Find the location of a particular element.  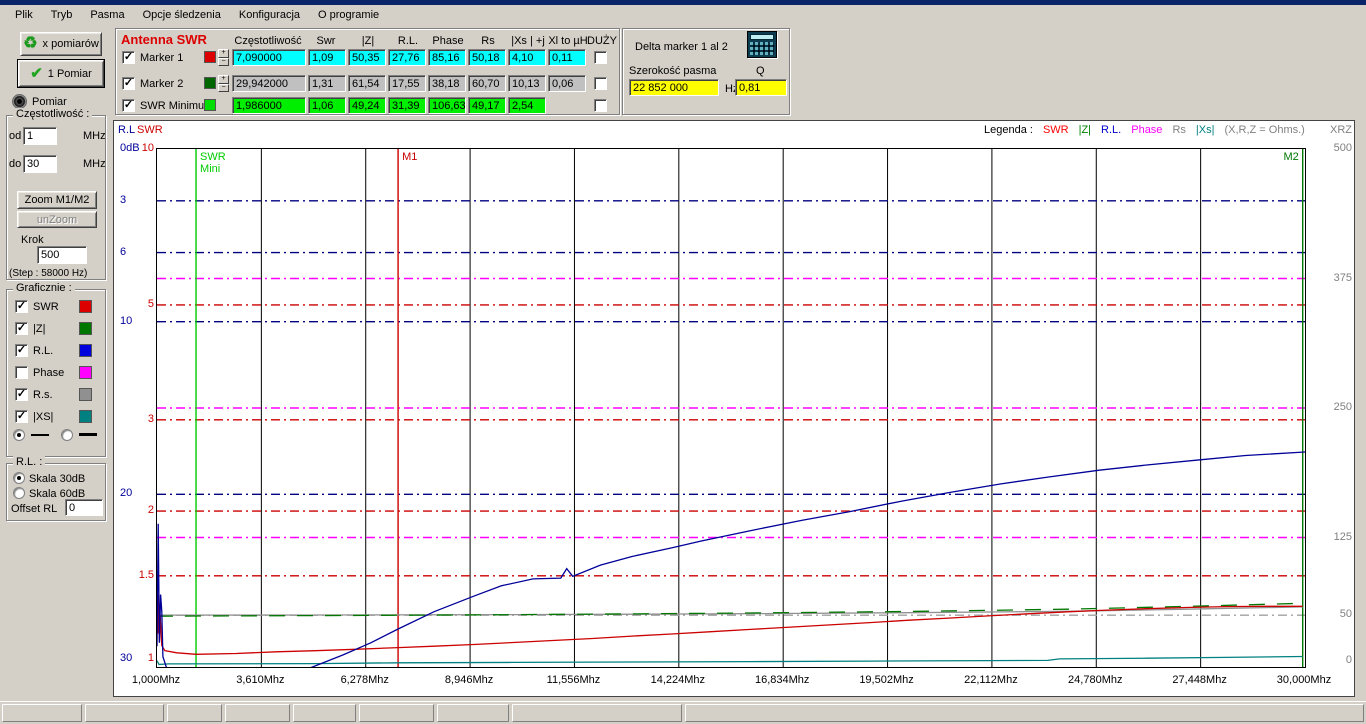

traces-group: Graficznie : SWR |Z| R.L. Phase R.s. |XS| is located at coordinates (56, 369).